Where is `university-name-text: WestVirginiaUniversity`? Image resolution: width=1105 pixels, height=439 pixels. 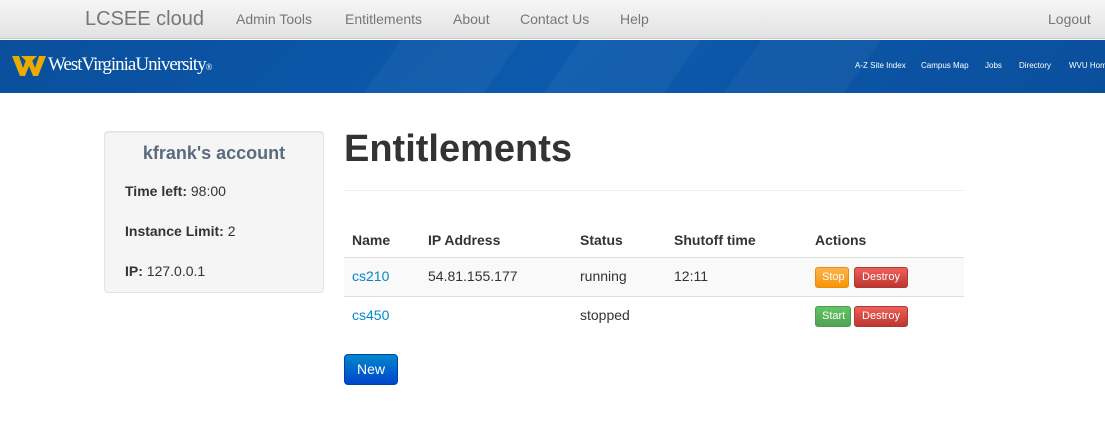 university-name-text: WestVirginiaUniversity is located at coordinates (127, 64).